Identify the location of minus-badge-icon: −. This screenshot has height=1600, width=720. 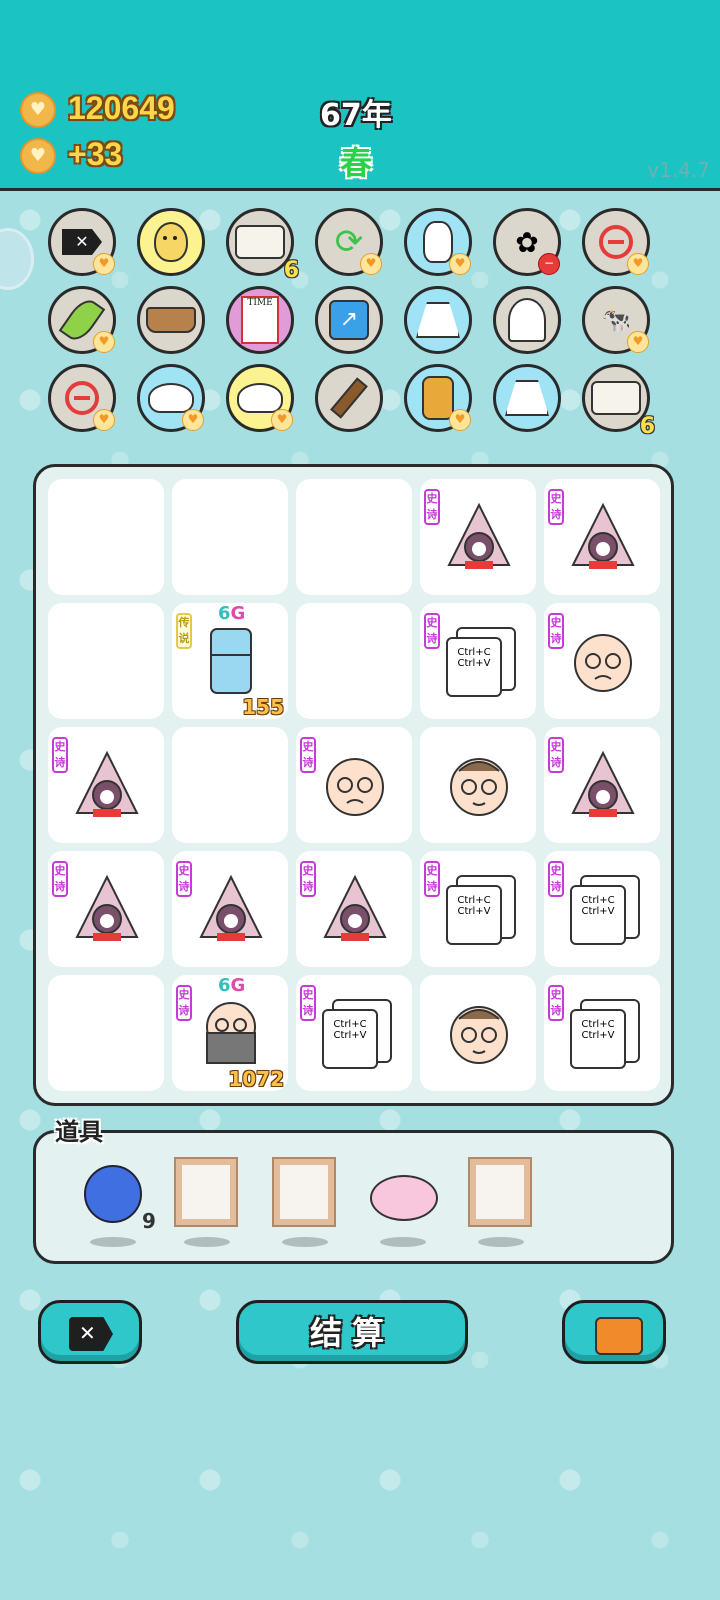
(549, 264).